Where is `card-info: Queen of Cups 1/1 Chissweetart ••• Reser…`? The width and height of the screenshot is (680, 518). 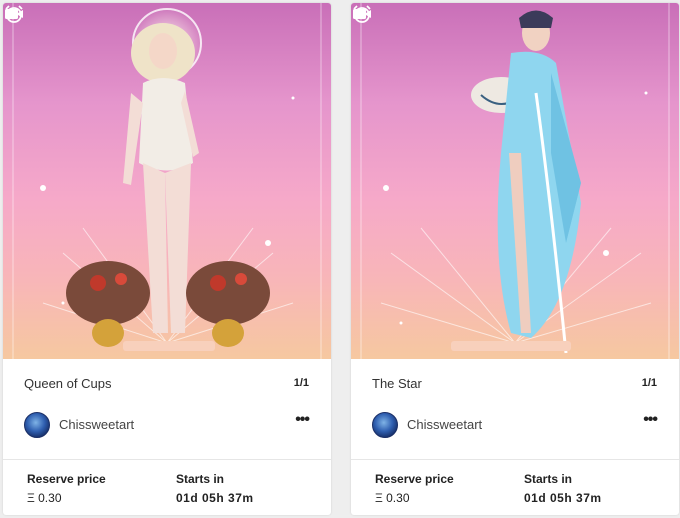
card-info: Queen of Cups 1/1 Chissweetart ••• Reser… is located at coordinates (167, 437).